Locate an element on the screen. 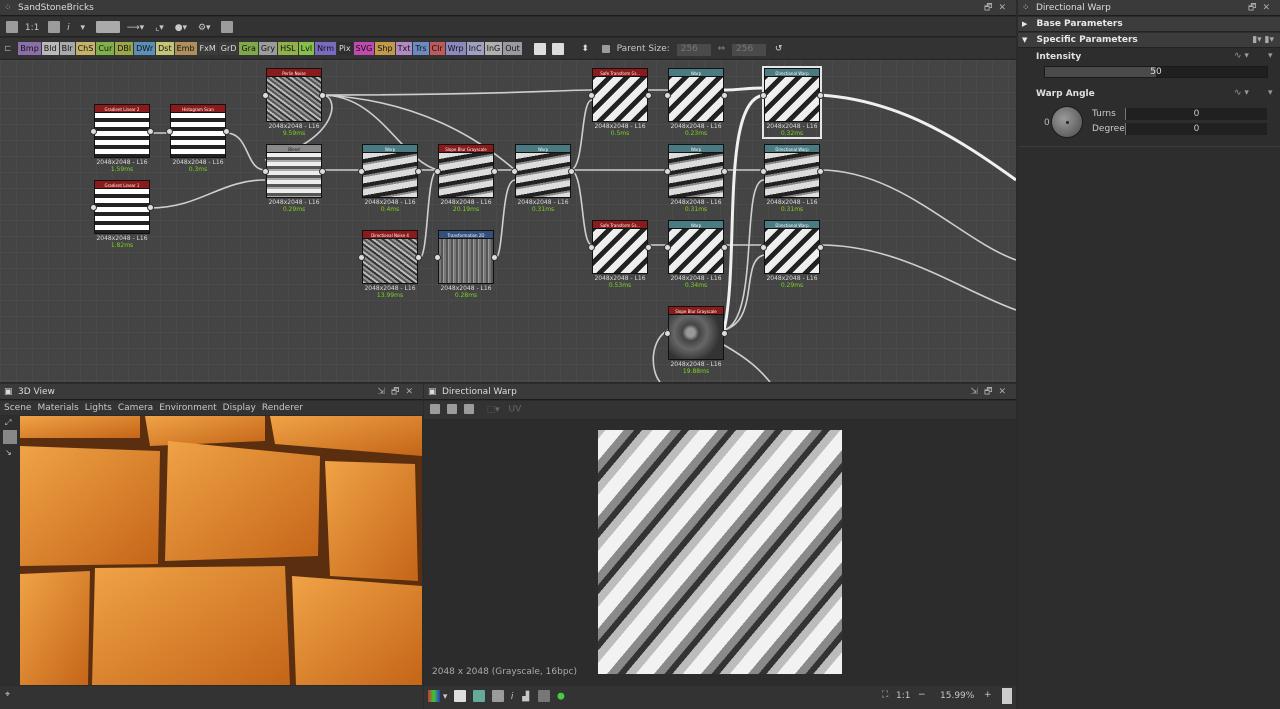 This screenshot has height=709, width=1280. view3d-window-buttons: ⇲🗗✕ is located at coordinates (398, 392).